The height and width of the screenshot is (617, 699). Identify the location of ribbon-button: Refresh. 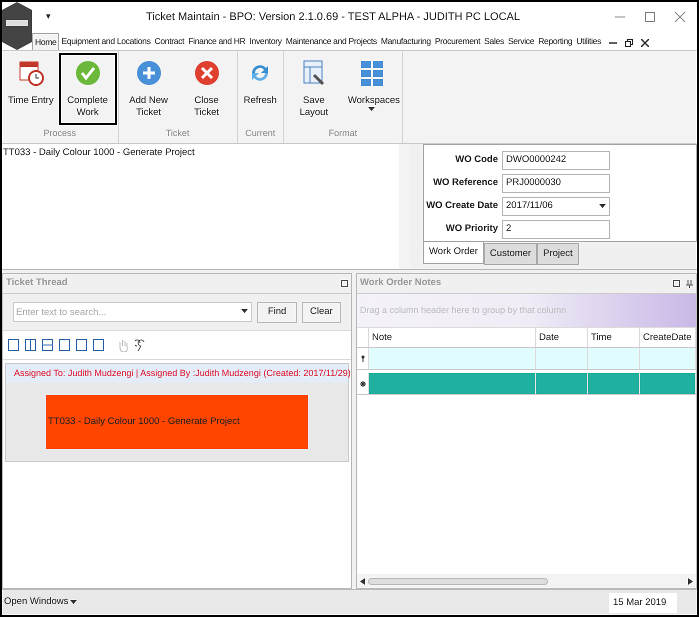
(260, 89).